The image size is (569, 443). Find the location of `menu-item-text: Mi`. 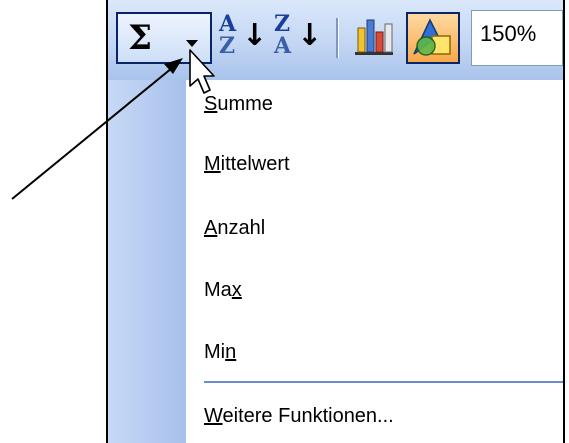

menu-item-text: Mi is located at coordinates (215, 352).